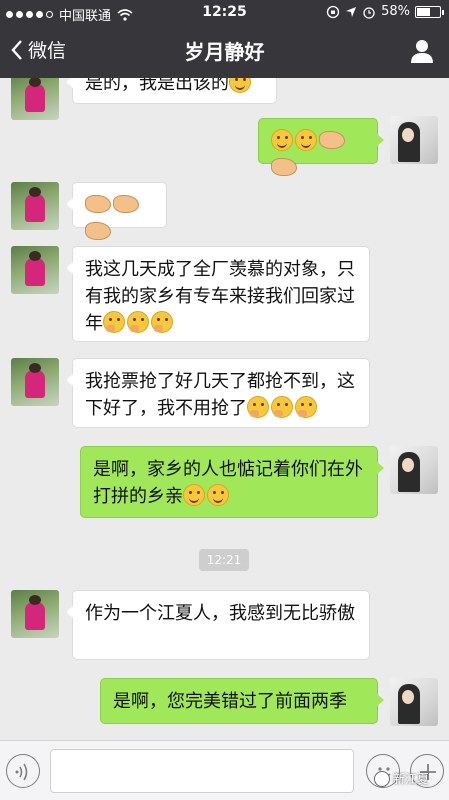 The width and height of the screenshot is (449, 800). Describe the element at coordinates (230, 701) in the screenshot. I see `message-text: 是啊，您完美错过了前面两季` at that location.